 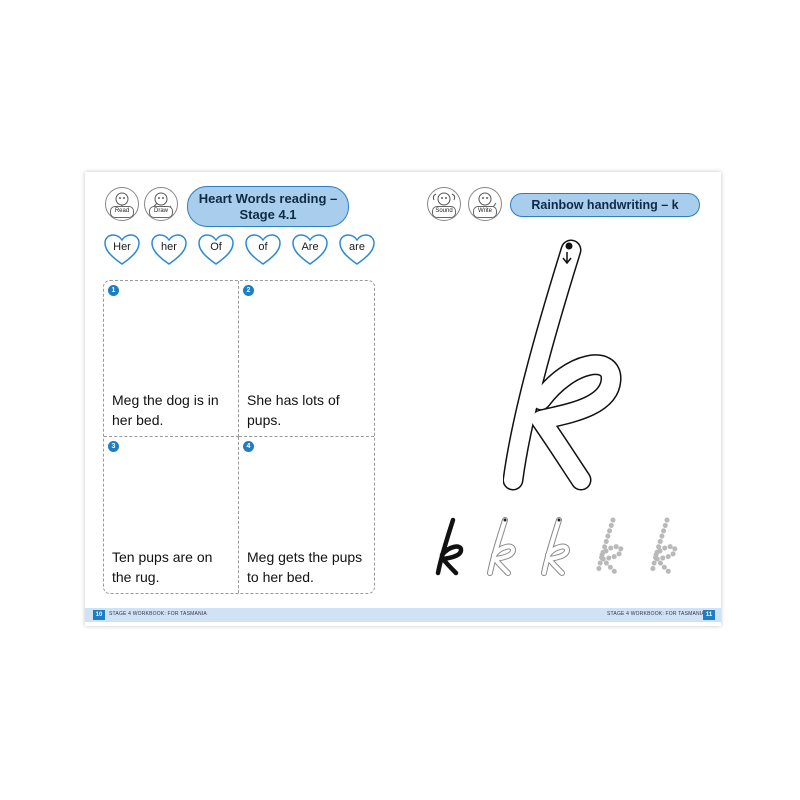 I want to click on heart-word-label: are, so click(x=357, y=247).